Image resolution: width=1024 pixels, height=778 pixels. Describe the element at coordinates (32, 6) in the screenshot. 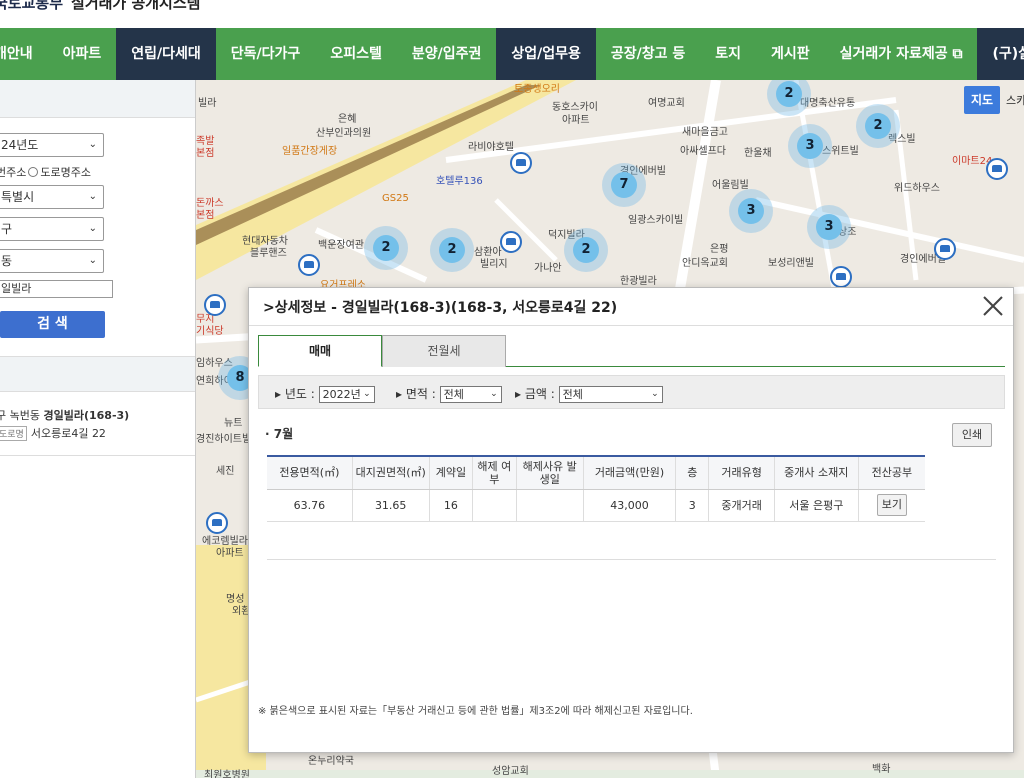

I see `ministry-name: 국토교통부` at that location.